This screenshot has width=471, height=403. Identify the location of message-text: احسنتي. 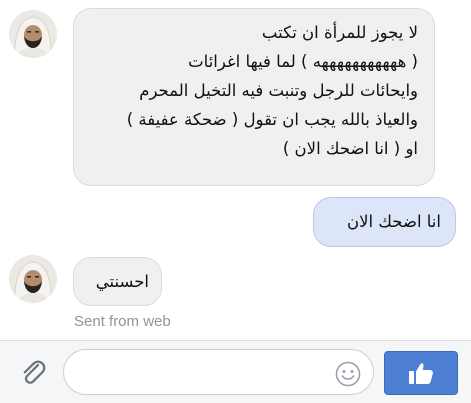
(122, 281).